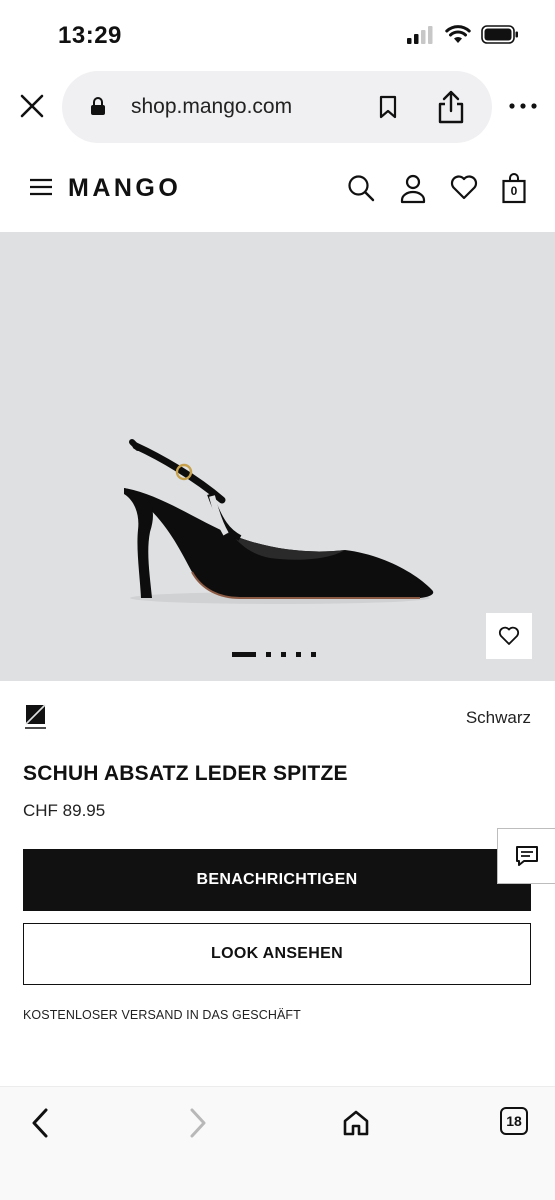  What do you see at coordinates (458, 34) in the screenshot?
I see `wifi-icon` at bounding box center [458, 34].